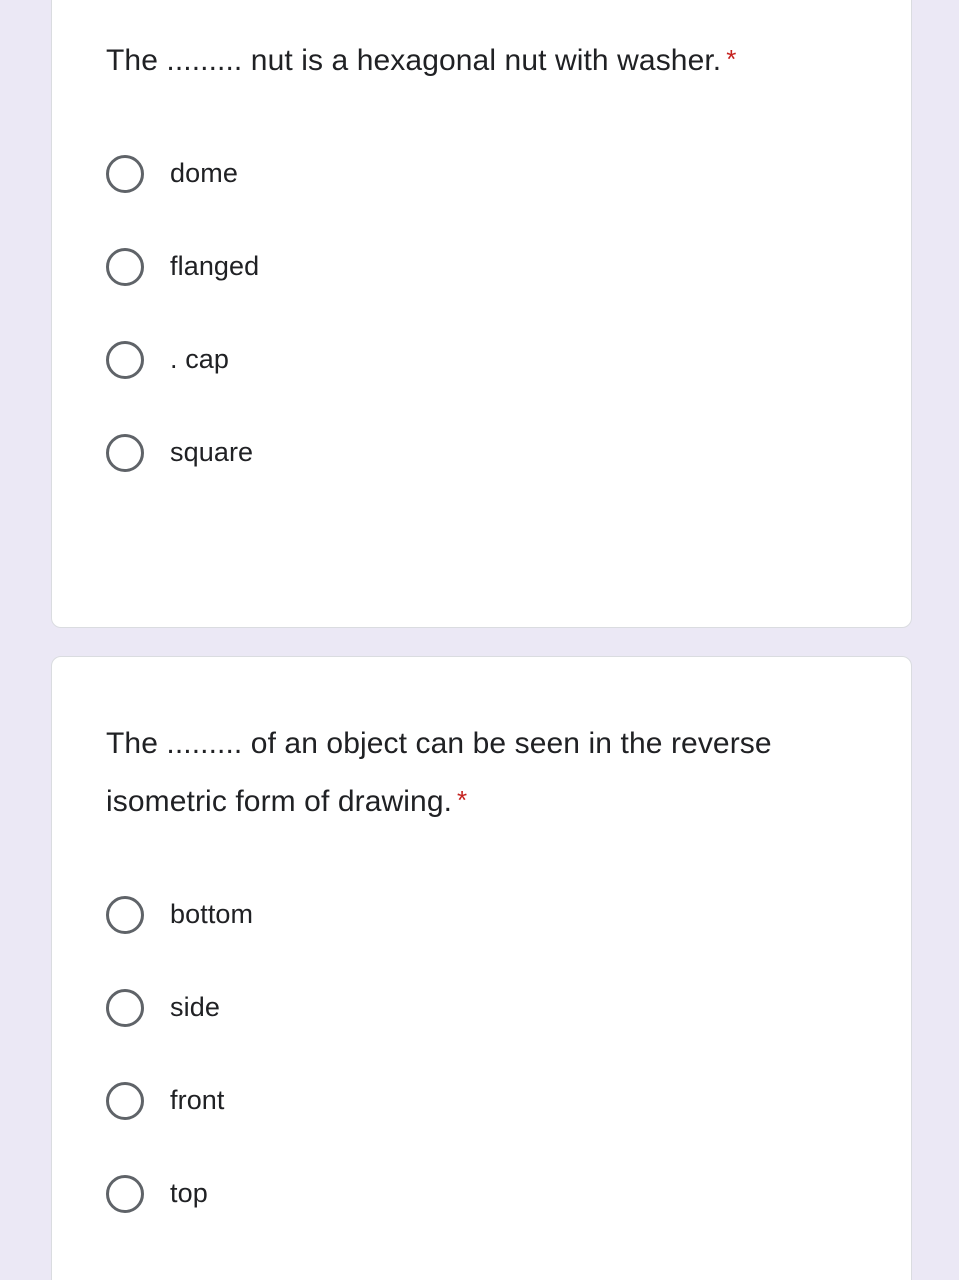  Describe the element at coordinates (481, 1100) in the screenshot. I see `option-row: front` at that location.